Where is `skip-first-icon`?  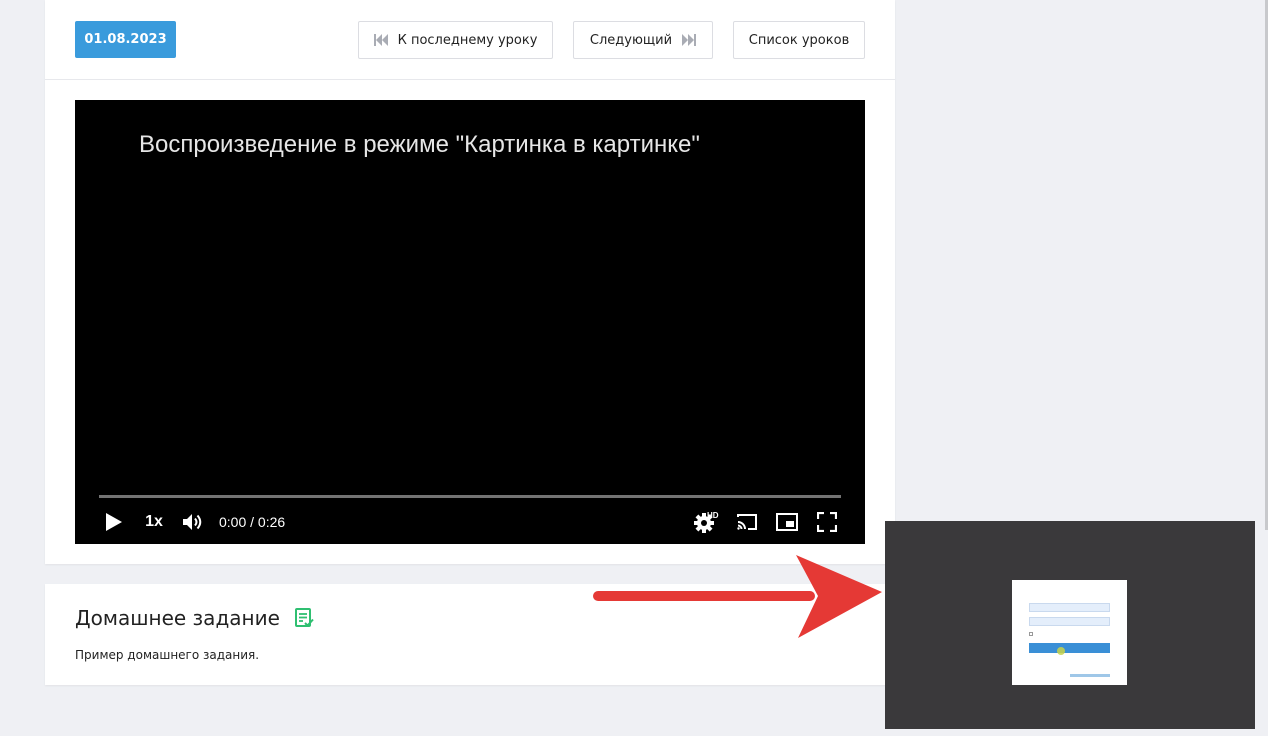
skip-first-icon is located at coordinates (380, 40).